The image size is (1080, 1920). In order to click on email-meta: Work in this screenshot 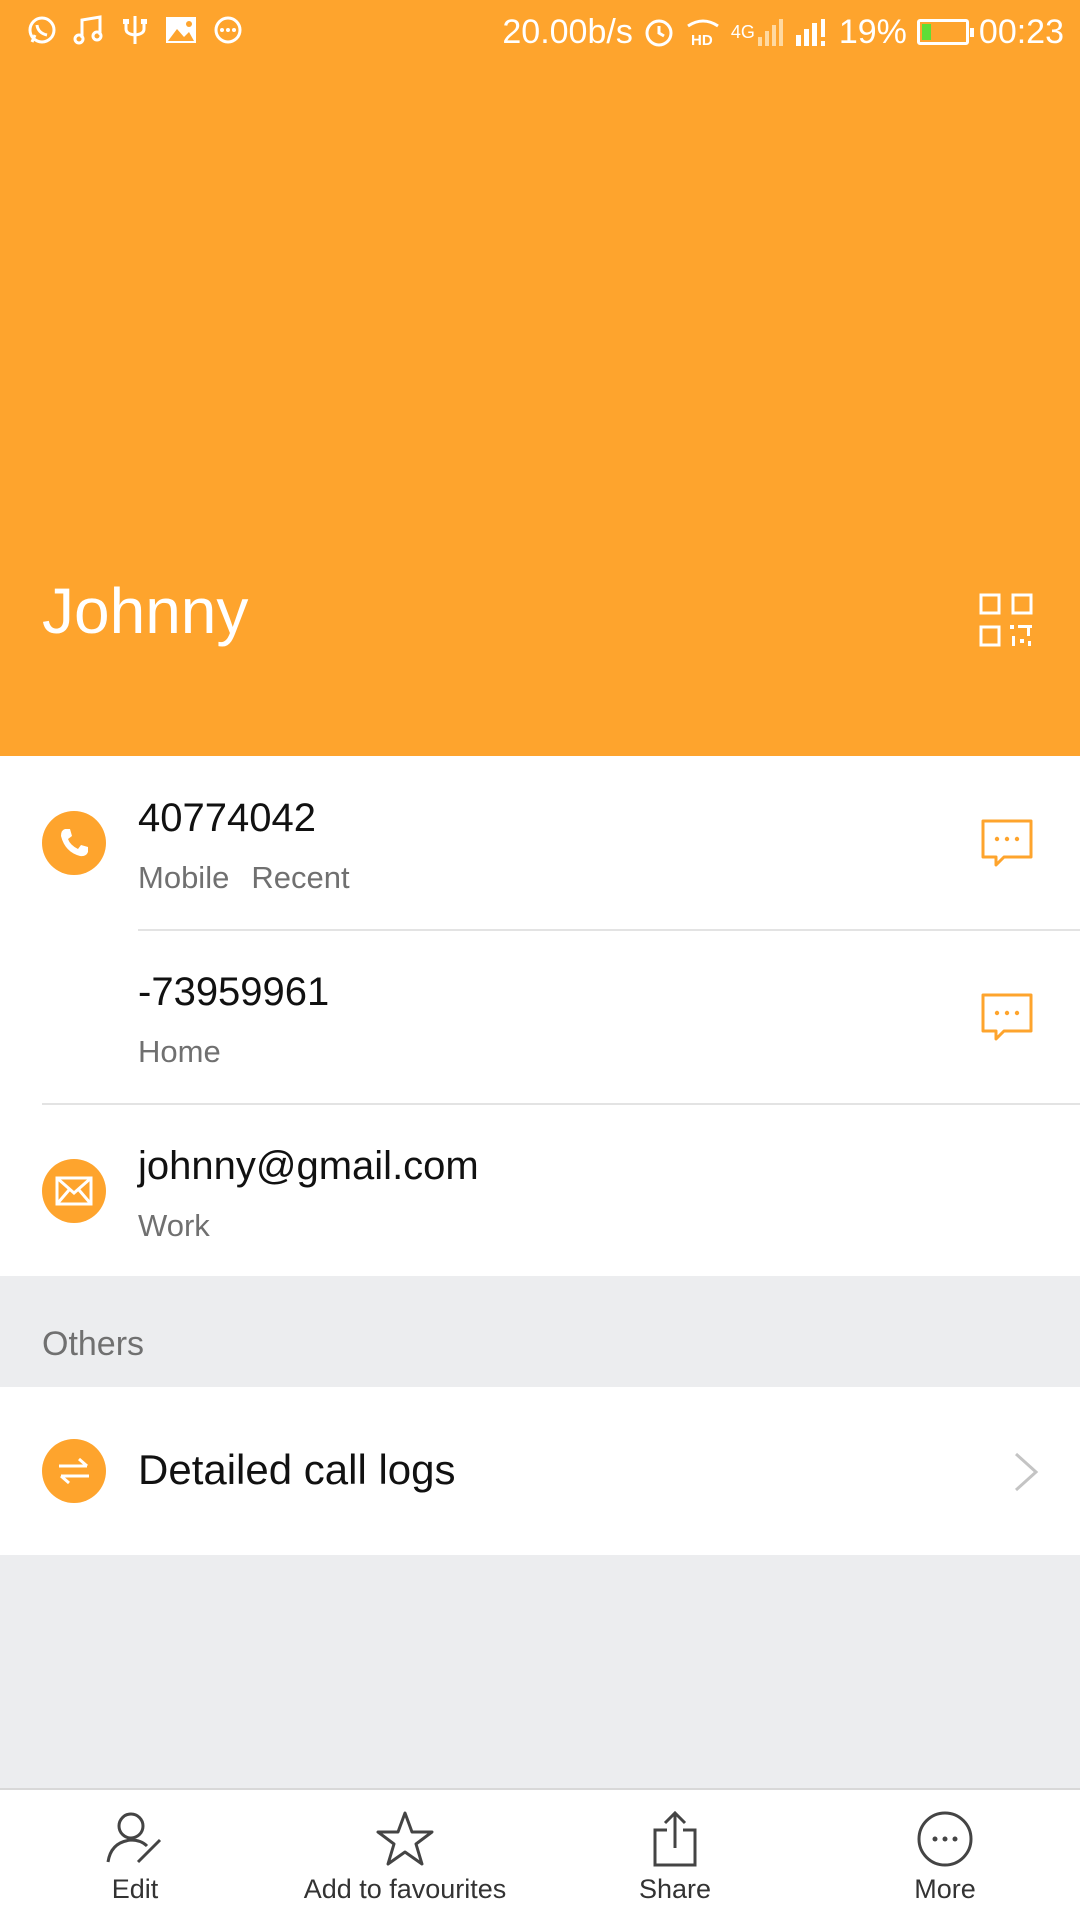, I will do `click(174, 1226)`.